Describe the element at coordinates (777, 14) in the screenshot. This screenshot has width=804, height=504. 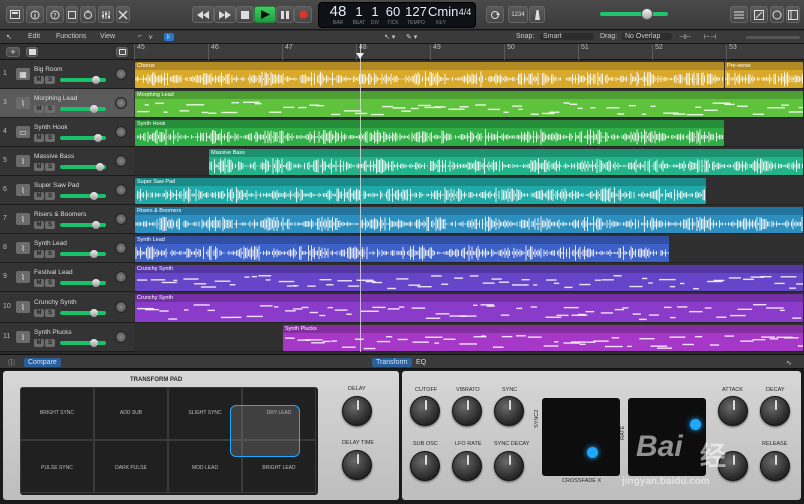
I see `loop-browser-icon` at that location.